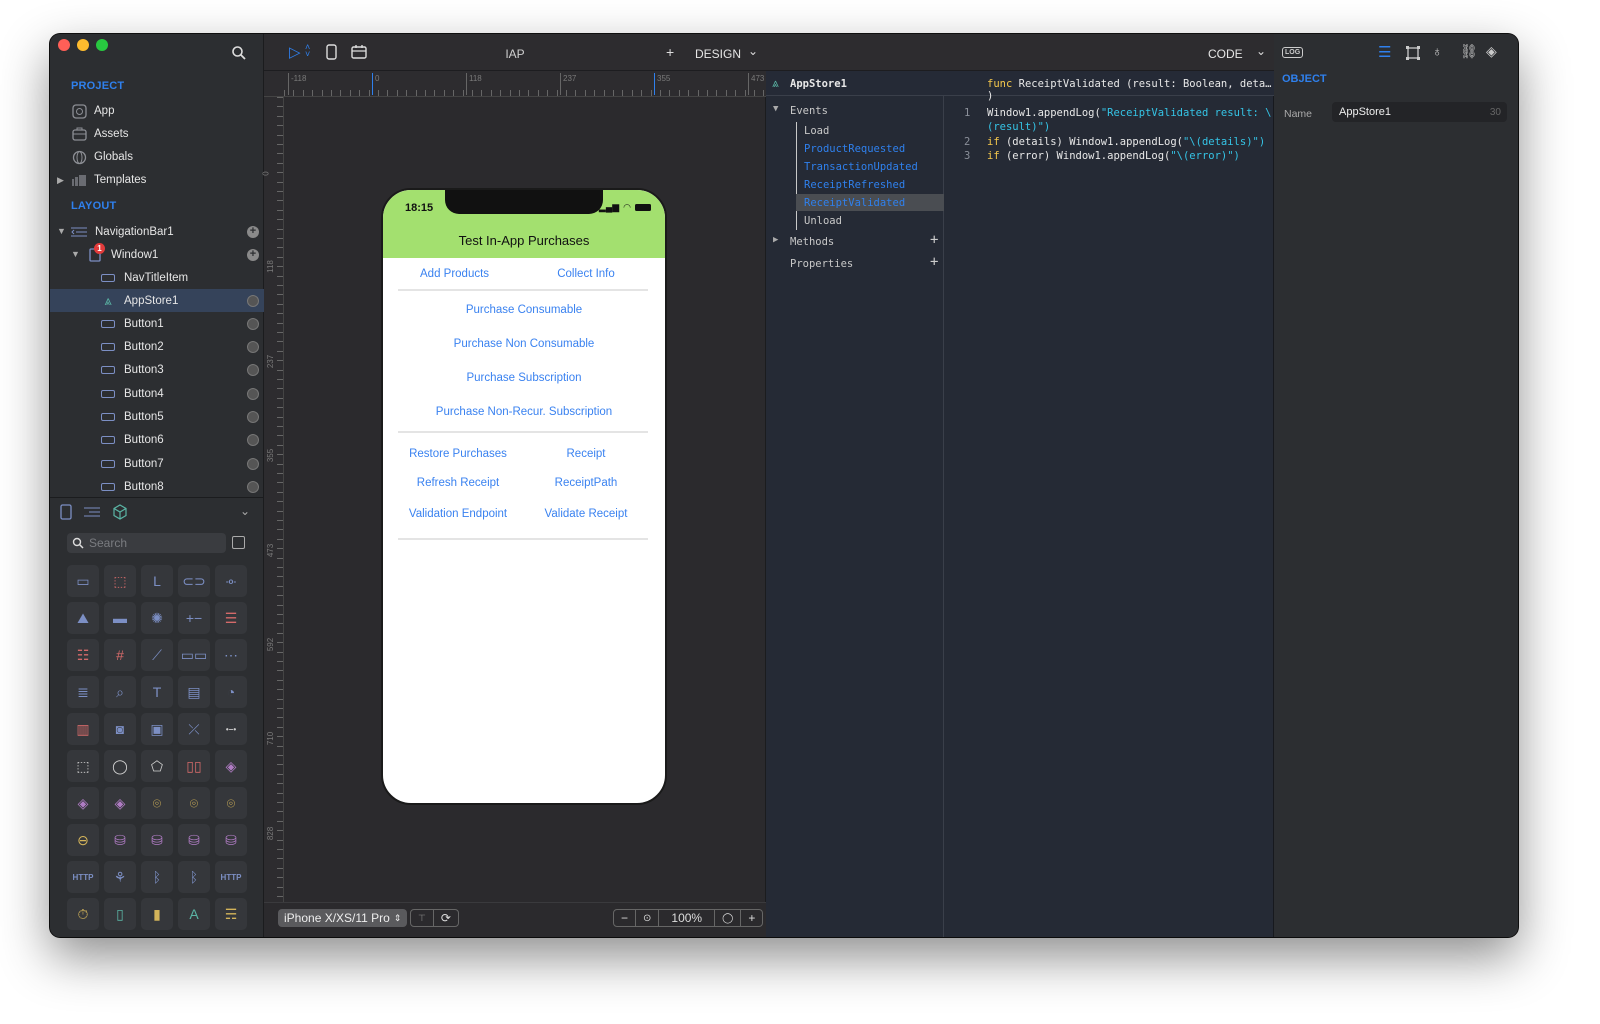  Describe the element at coordinates (83, 45) in the screenshot. I see `minimize-button` at that location.